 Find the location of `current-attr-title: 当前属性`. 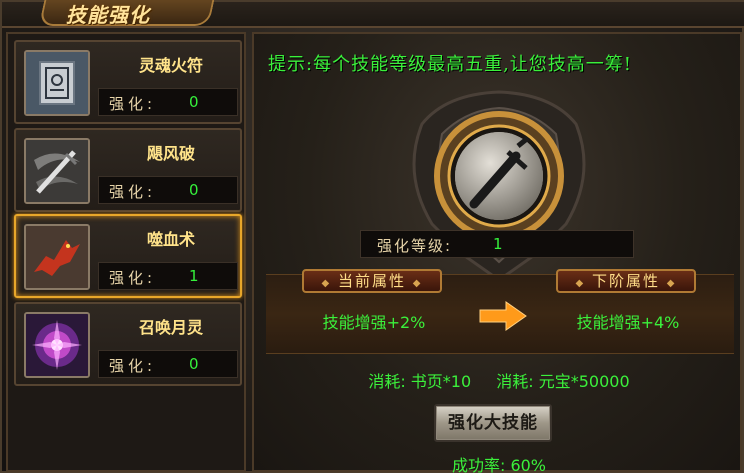

current-attr-title: 当前属性 is located at coordinates (371, 281).